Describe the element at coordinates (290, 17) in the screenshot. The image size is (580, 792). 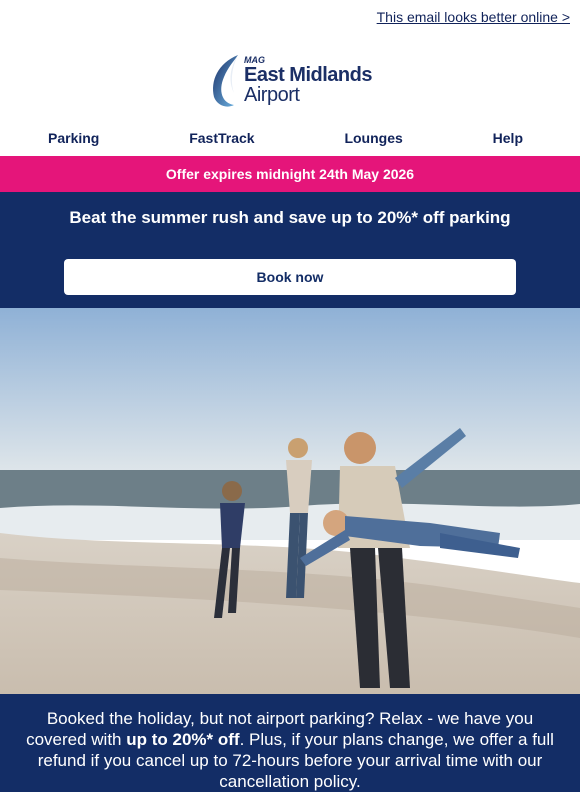
I see `header-bar: This email looks better online >` at that location.